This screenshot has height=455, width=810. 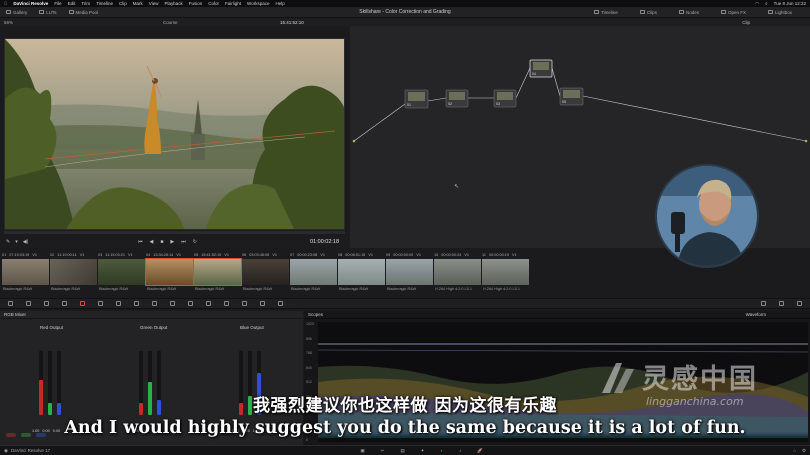 I want to click on clip-codec-02: Blackmagic RAW, so click(x=66, y=289).